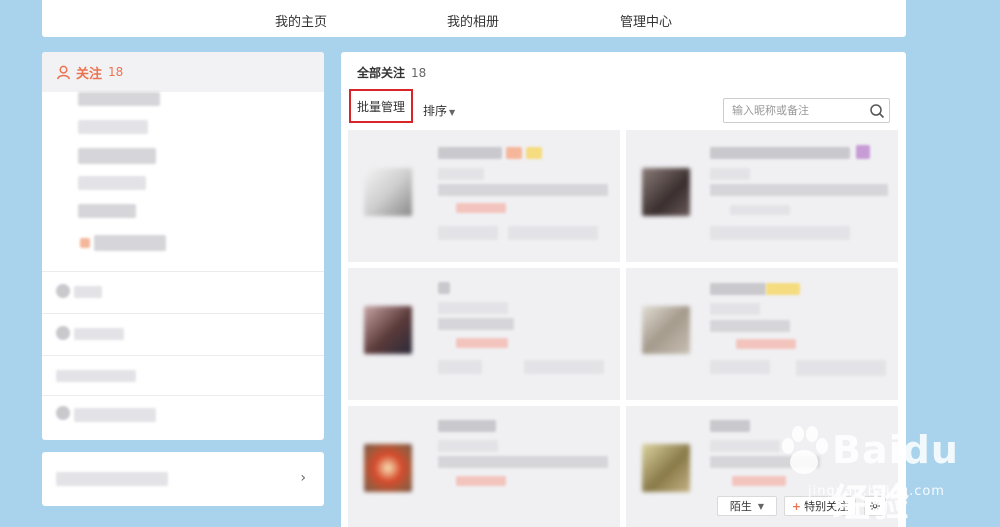 Image resolution: width=1000 pixels, height=527 pixels. I want to click on sidebar-bottom-panel: ›, so click(183, 479).